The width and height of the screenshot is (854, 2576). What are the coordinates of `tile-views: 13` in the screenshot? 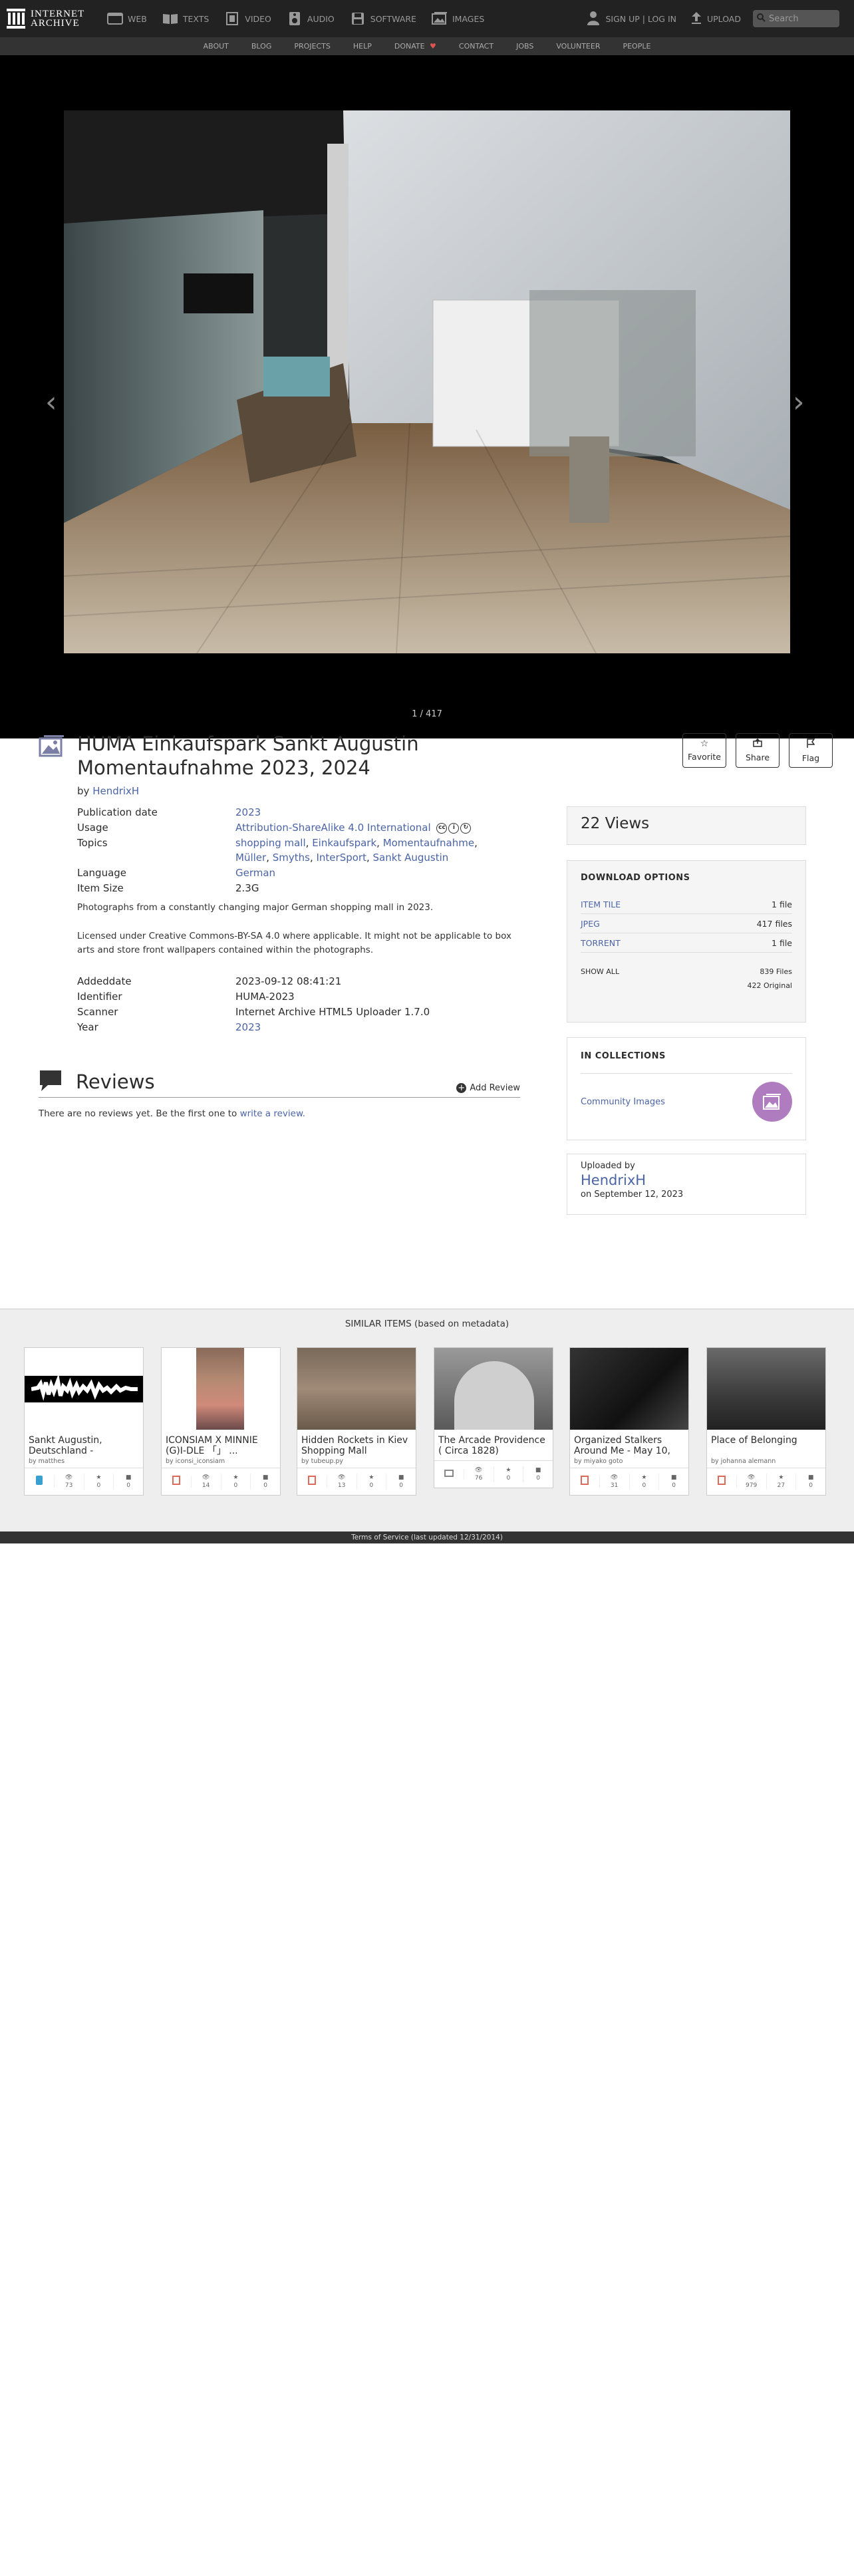 It's located at (341, 1485).